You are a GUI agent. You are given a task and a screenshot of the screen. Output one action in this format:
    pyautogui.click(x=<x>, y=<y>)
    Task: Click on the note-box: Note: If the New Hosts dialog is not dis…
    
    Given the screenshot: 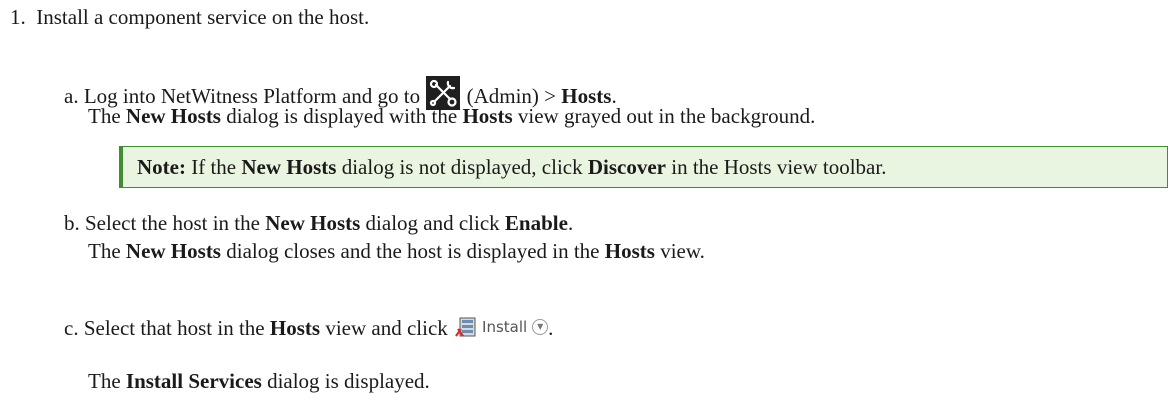 What is the action you would take?
    pyautogui.click(x=643, y=167)
    